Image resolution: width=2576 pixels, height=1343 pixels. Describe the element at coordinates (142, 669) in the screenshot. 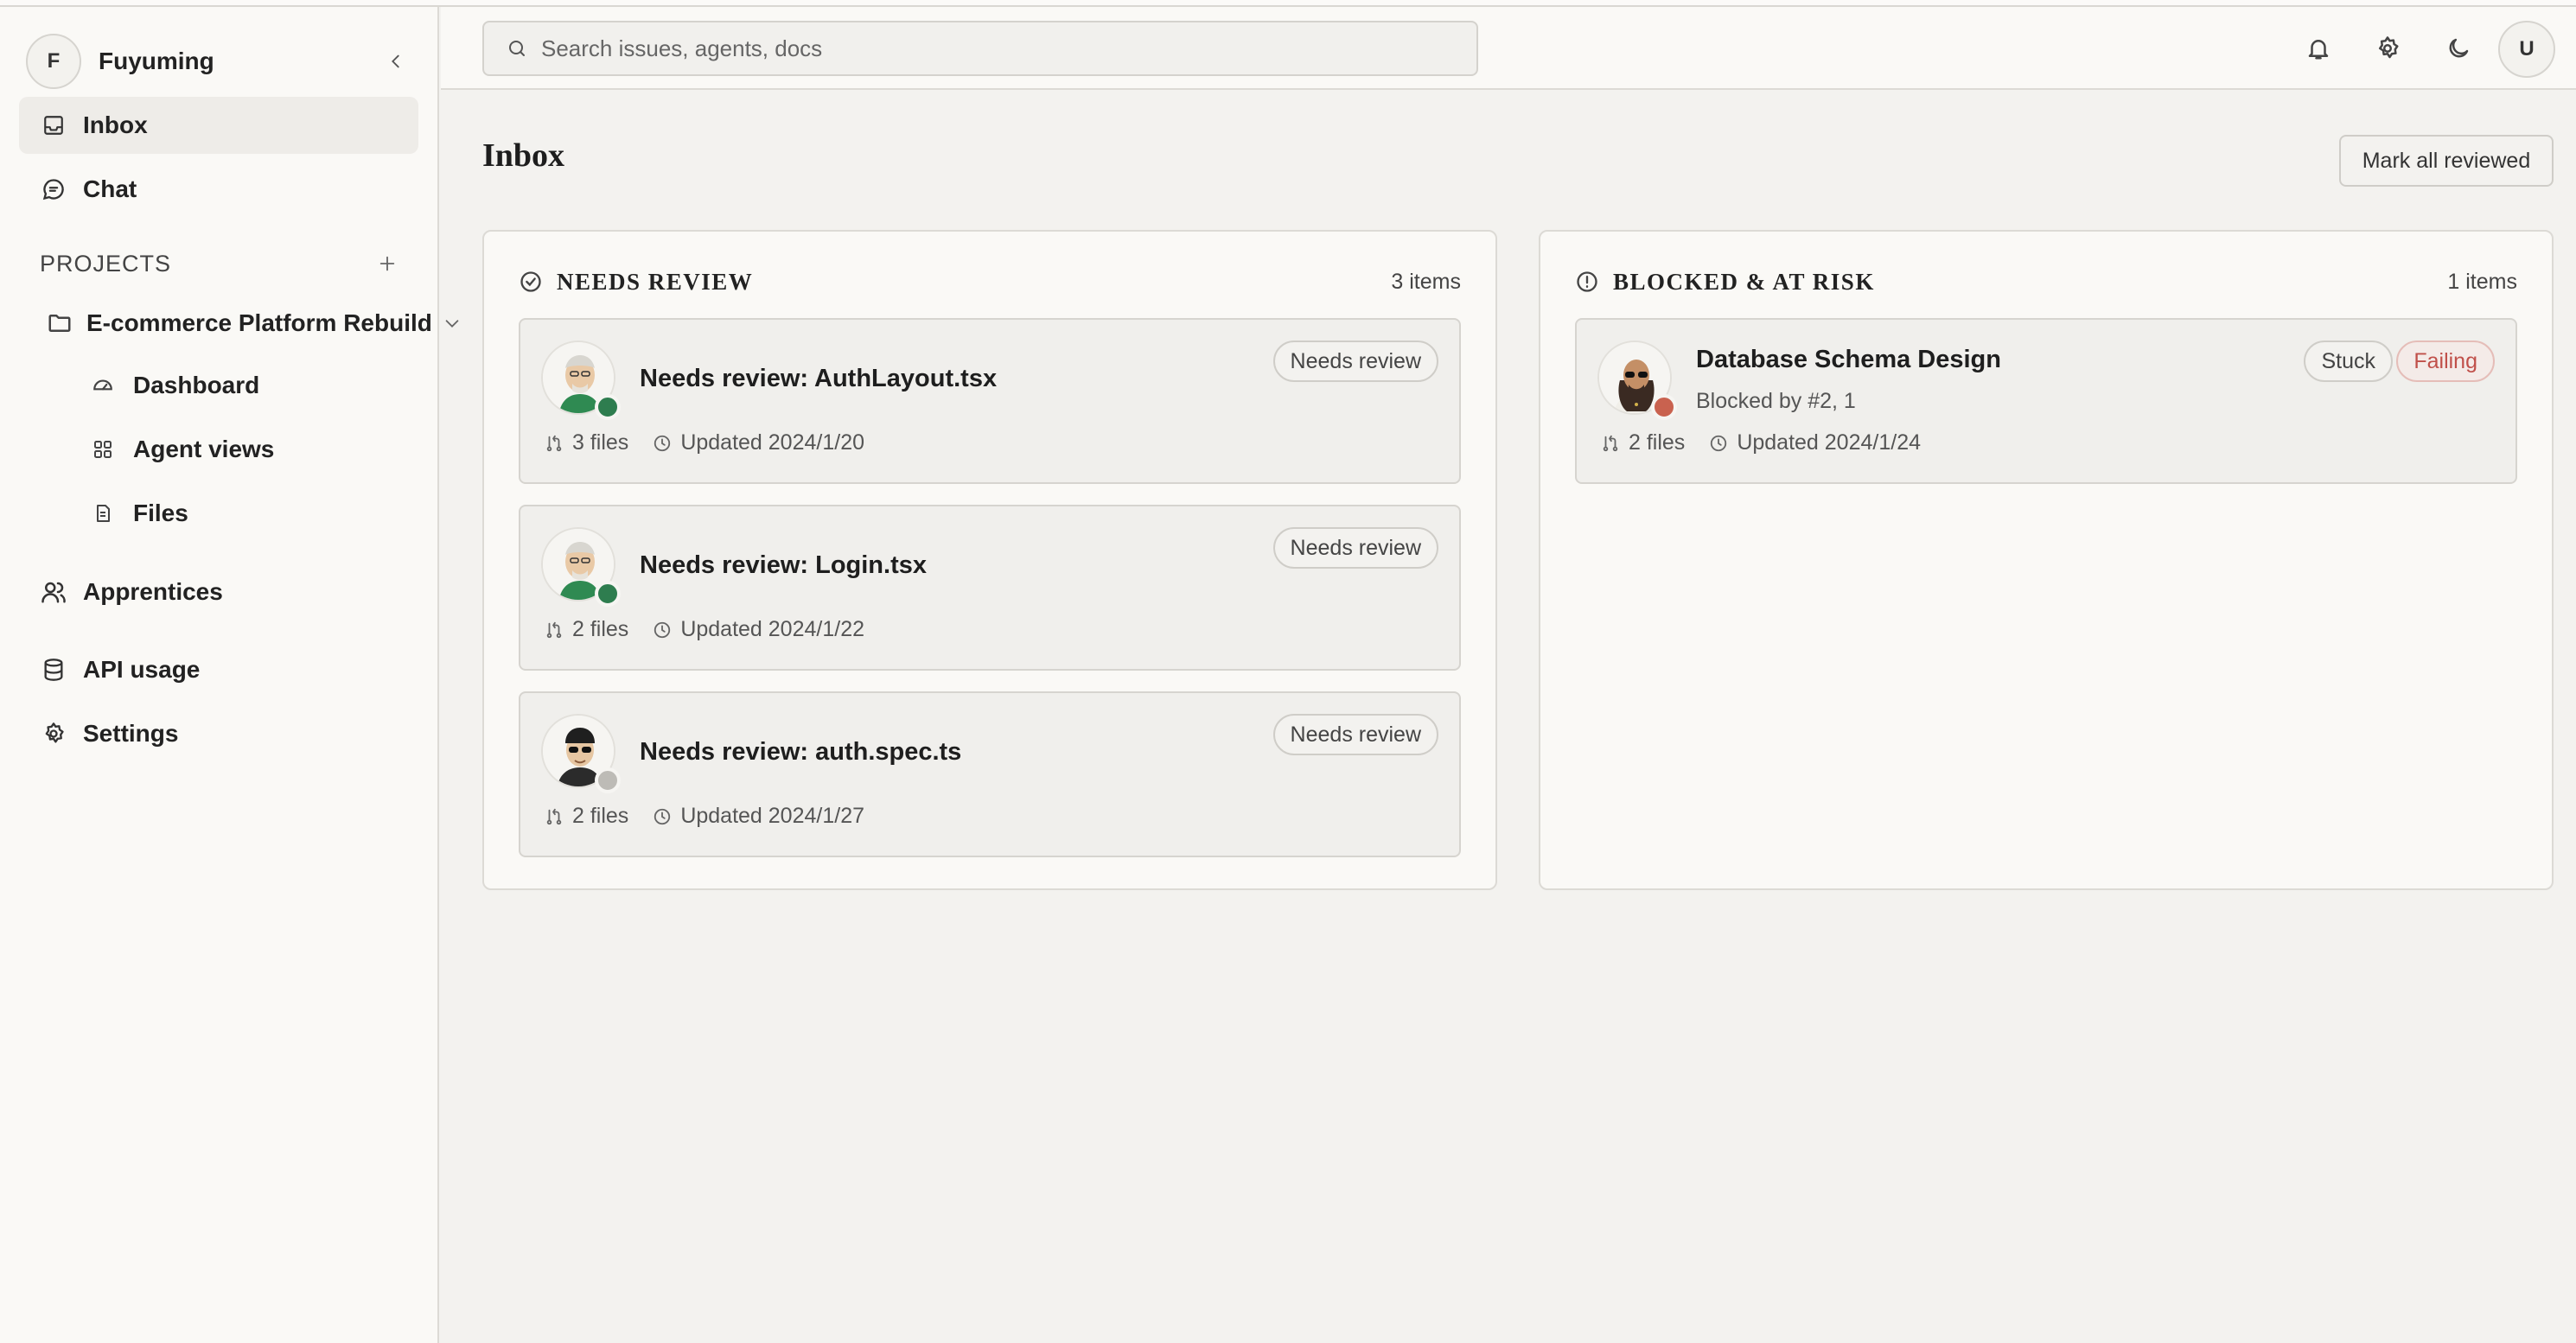

I see `nav-item-label: API usage` at that location.